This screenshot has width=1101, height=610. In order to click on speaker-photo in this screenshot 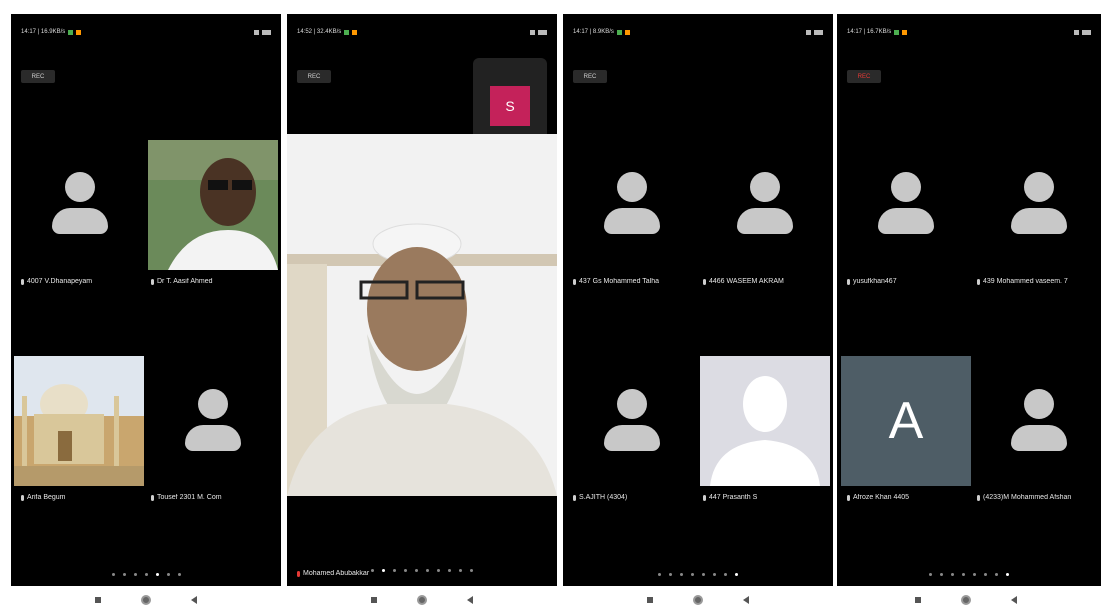, I will do `click(422, 315)`.